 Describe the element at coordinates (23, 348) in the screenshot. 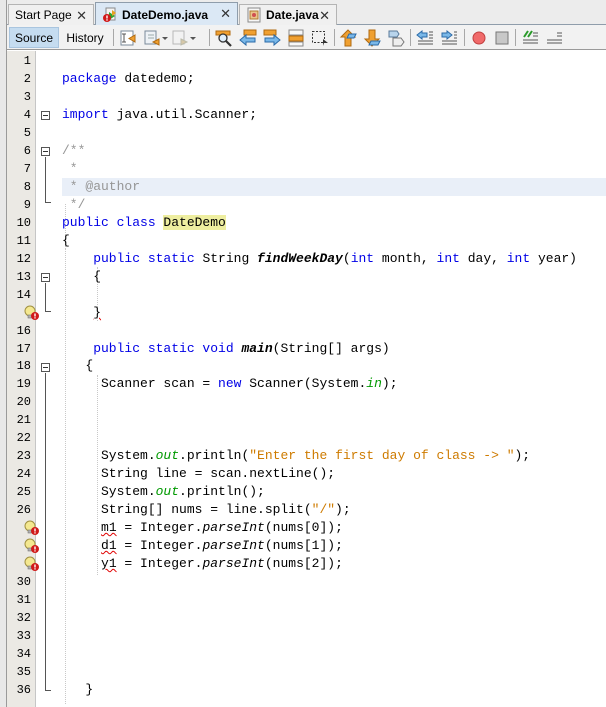

I see `line-number: 17` at that location.